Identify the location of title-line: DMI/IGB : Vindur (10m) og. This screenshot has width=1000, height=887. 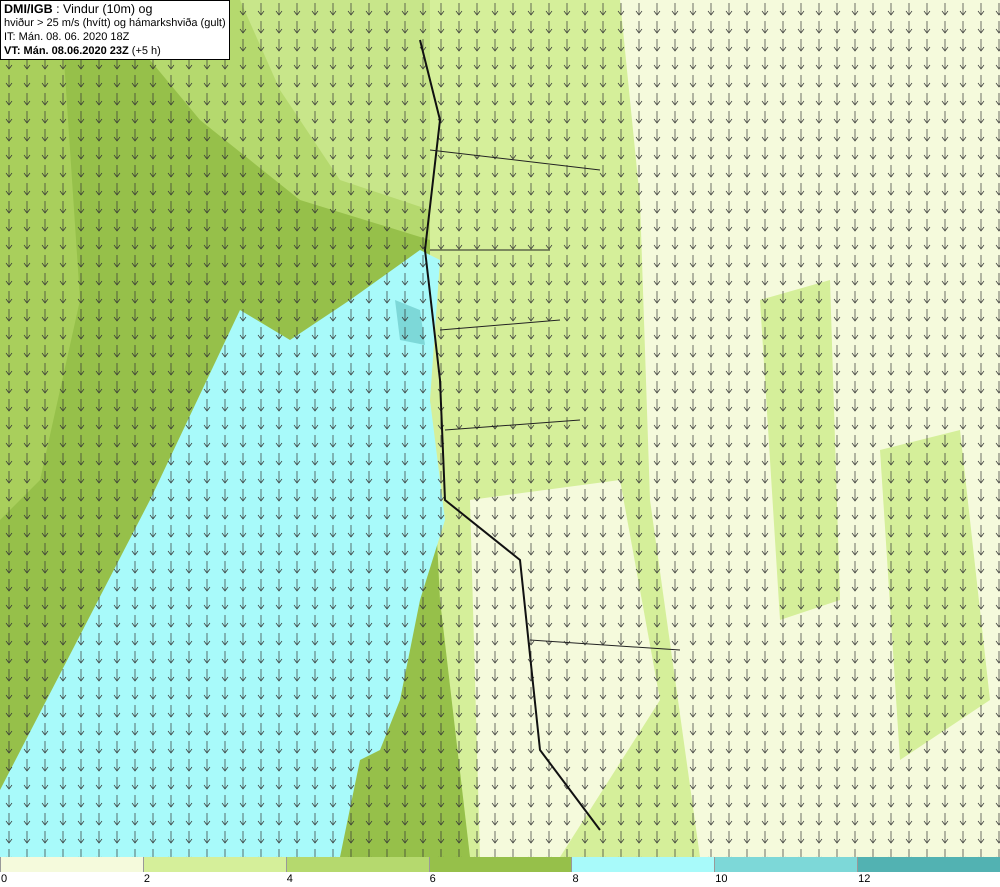
(79, 9).